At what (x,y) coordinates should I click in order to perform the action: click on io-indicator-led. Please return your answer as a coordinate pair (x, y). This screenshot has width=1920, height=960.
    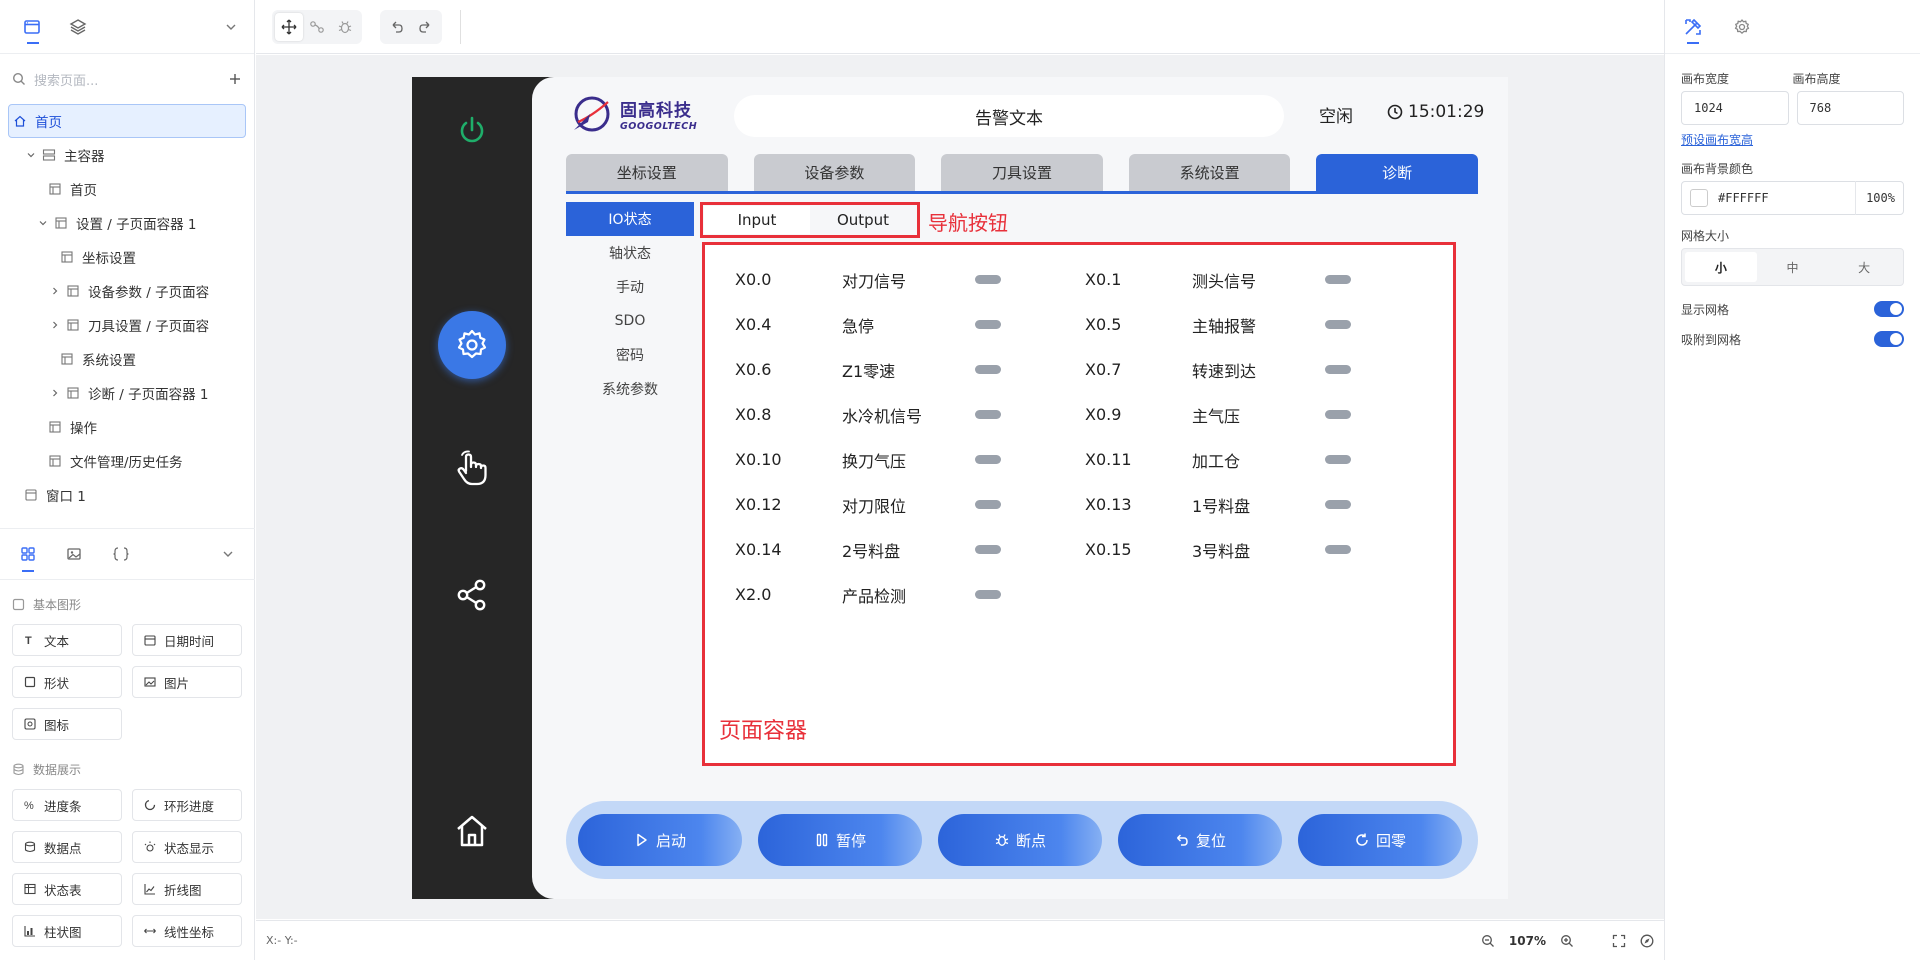
    Looking at the image, I should click on (988, 594).